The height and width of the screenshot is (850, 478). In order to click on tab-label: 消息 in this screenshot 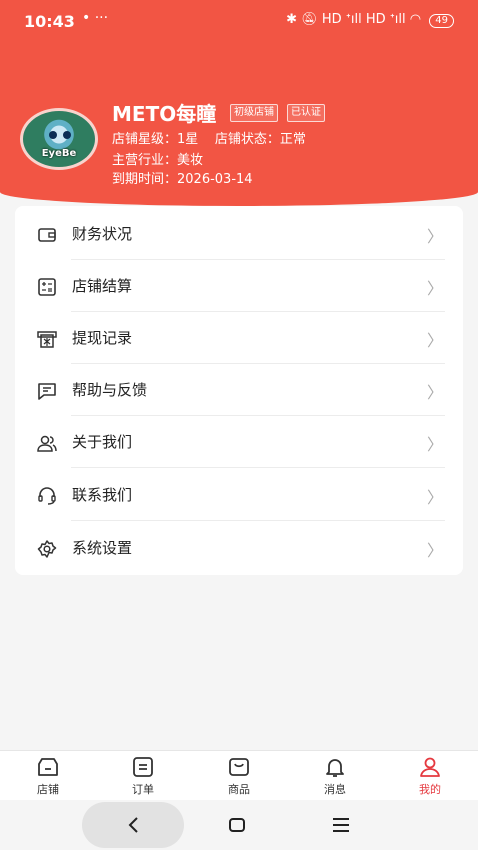, I will do `click(335, 789)`.